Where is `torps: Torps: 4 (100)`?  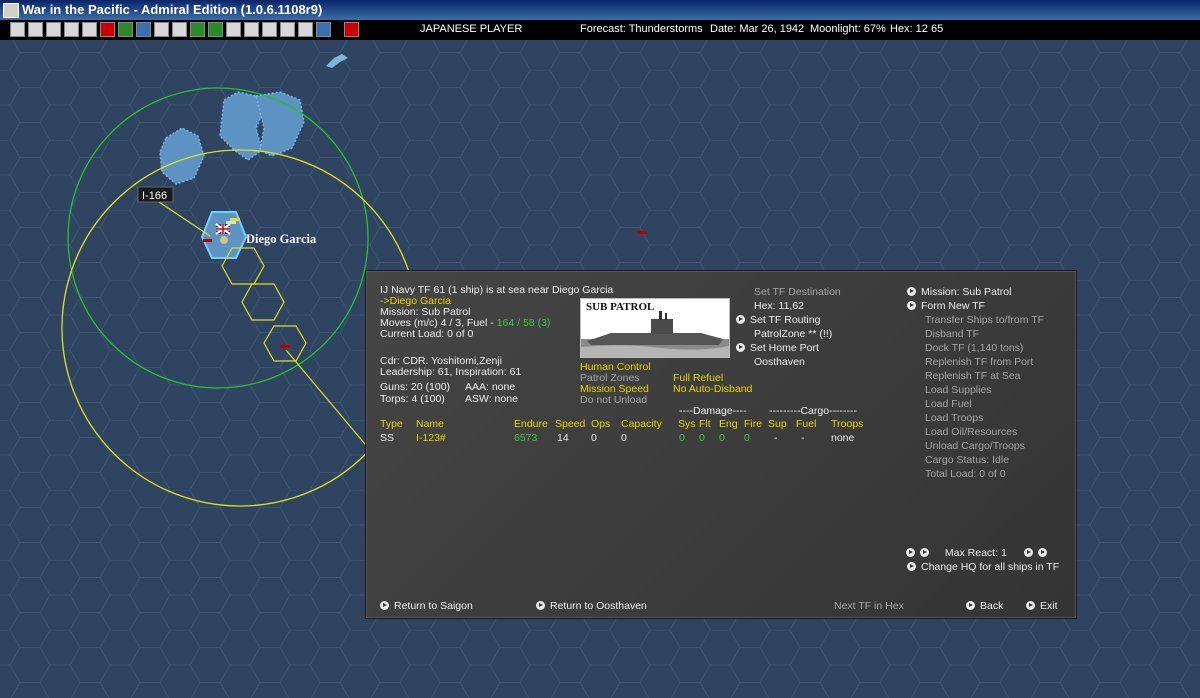
torps: Torps: 4 (100) is located at coordinates (412, 399).